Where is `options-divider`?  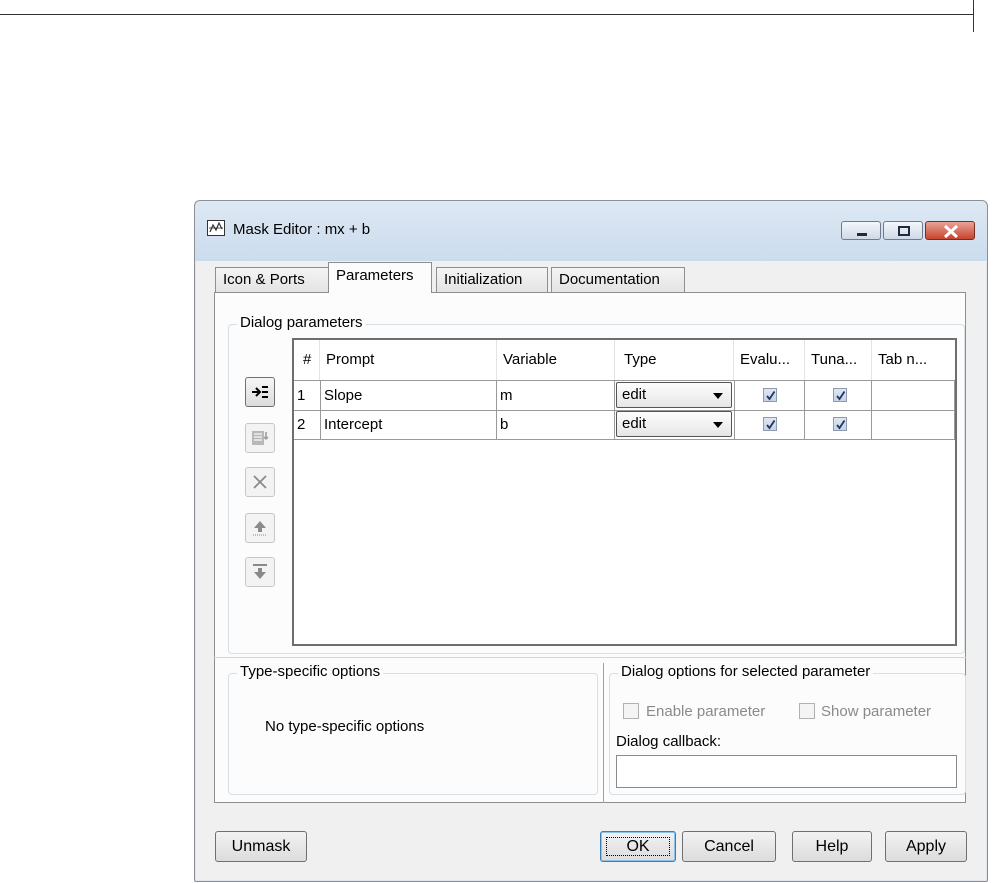 options-divider is located at coordinates (603, 733).